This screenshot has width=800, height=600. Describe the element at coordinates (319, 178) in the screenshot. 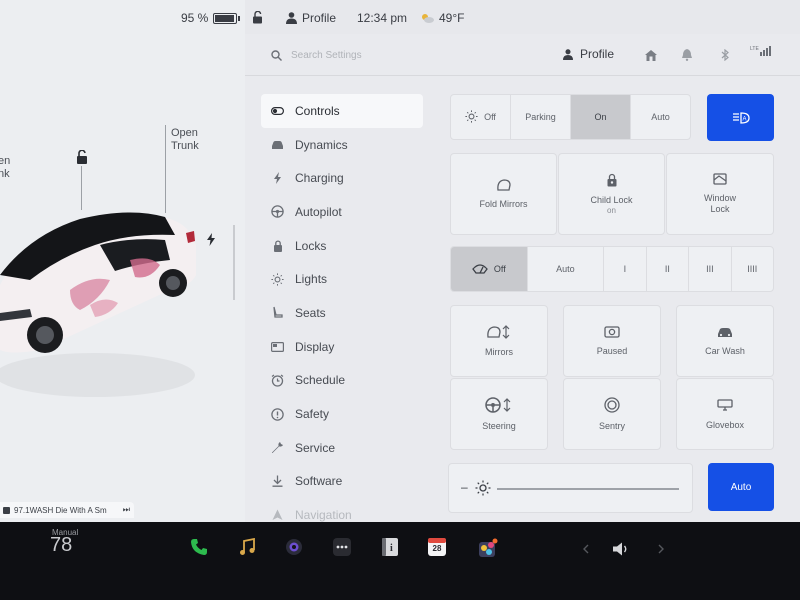

I see `menu-item-label: Charging` at that location.